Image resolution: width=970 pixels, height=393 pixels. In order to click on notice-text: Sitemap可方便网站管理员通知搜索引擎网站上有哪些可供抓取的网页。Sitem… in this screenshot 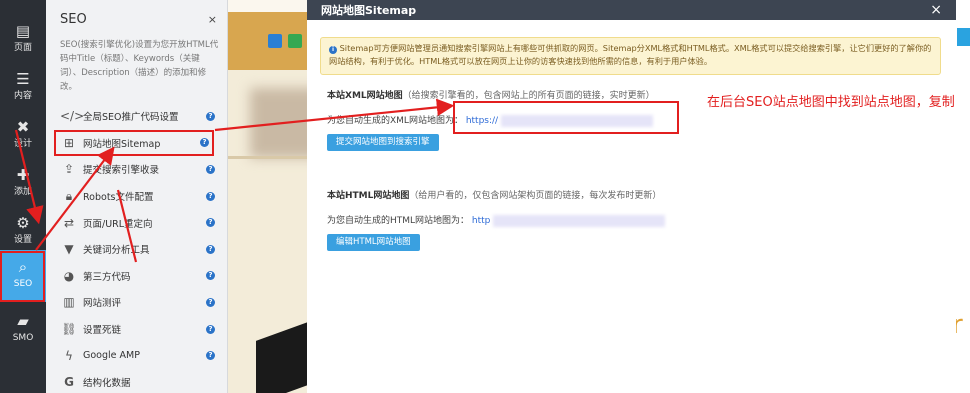, I will do `click(630, 54)`.